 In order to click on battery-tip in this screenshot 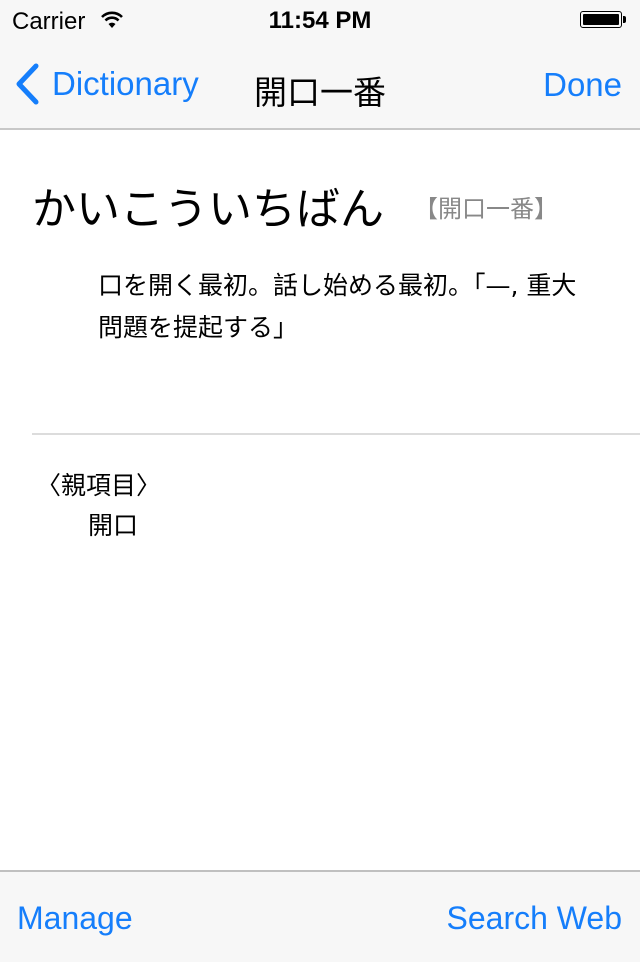, I will do `click(624, 19)`.